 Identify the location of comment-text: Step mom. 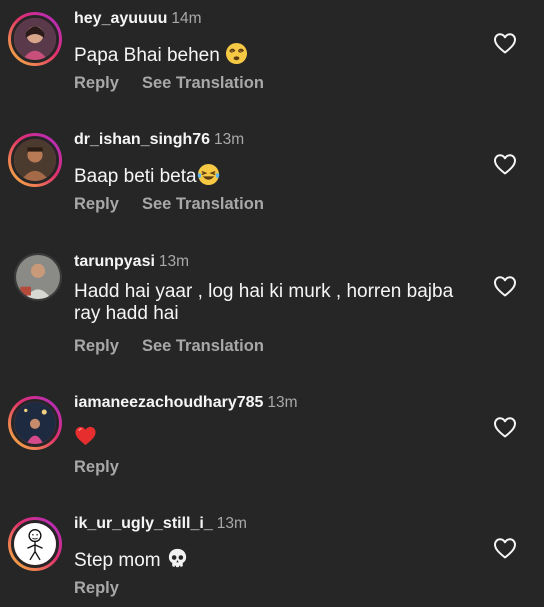
(264, 559).